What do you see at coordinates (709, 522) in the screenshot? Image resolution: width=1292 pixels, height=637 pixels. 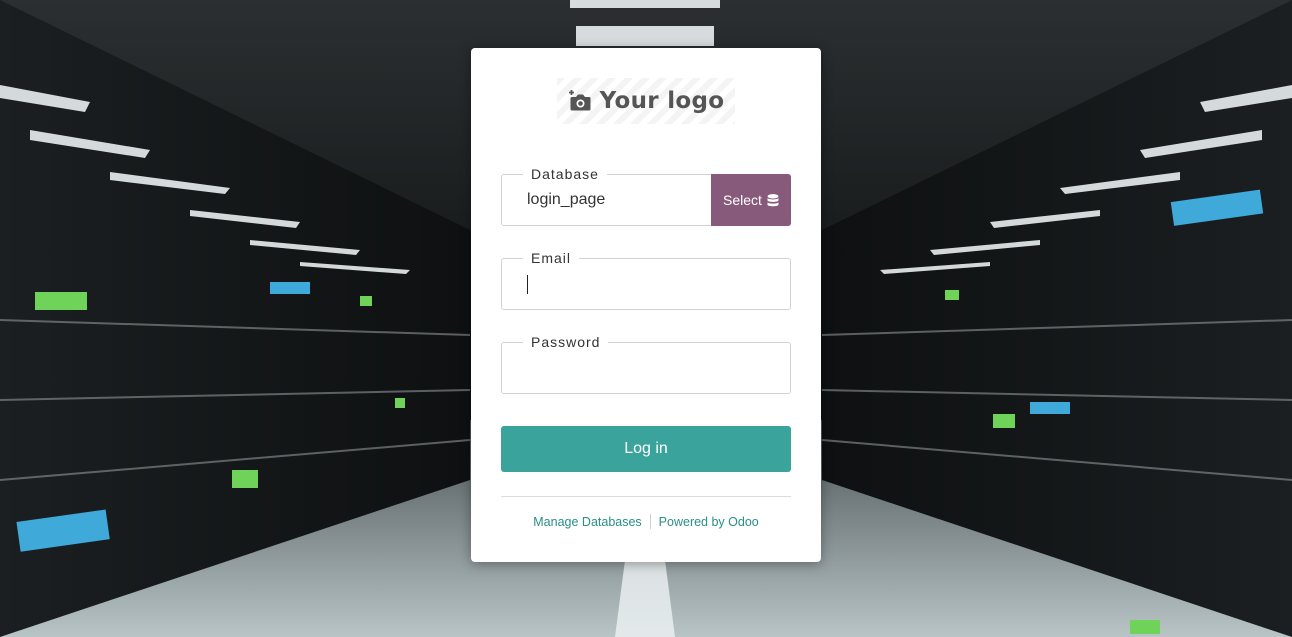 I see `powered-by-odoo-link: Powered by Odoo` at bounding box center [709, 522].